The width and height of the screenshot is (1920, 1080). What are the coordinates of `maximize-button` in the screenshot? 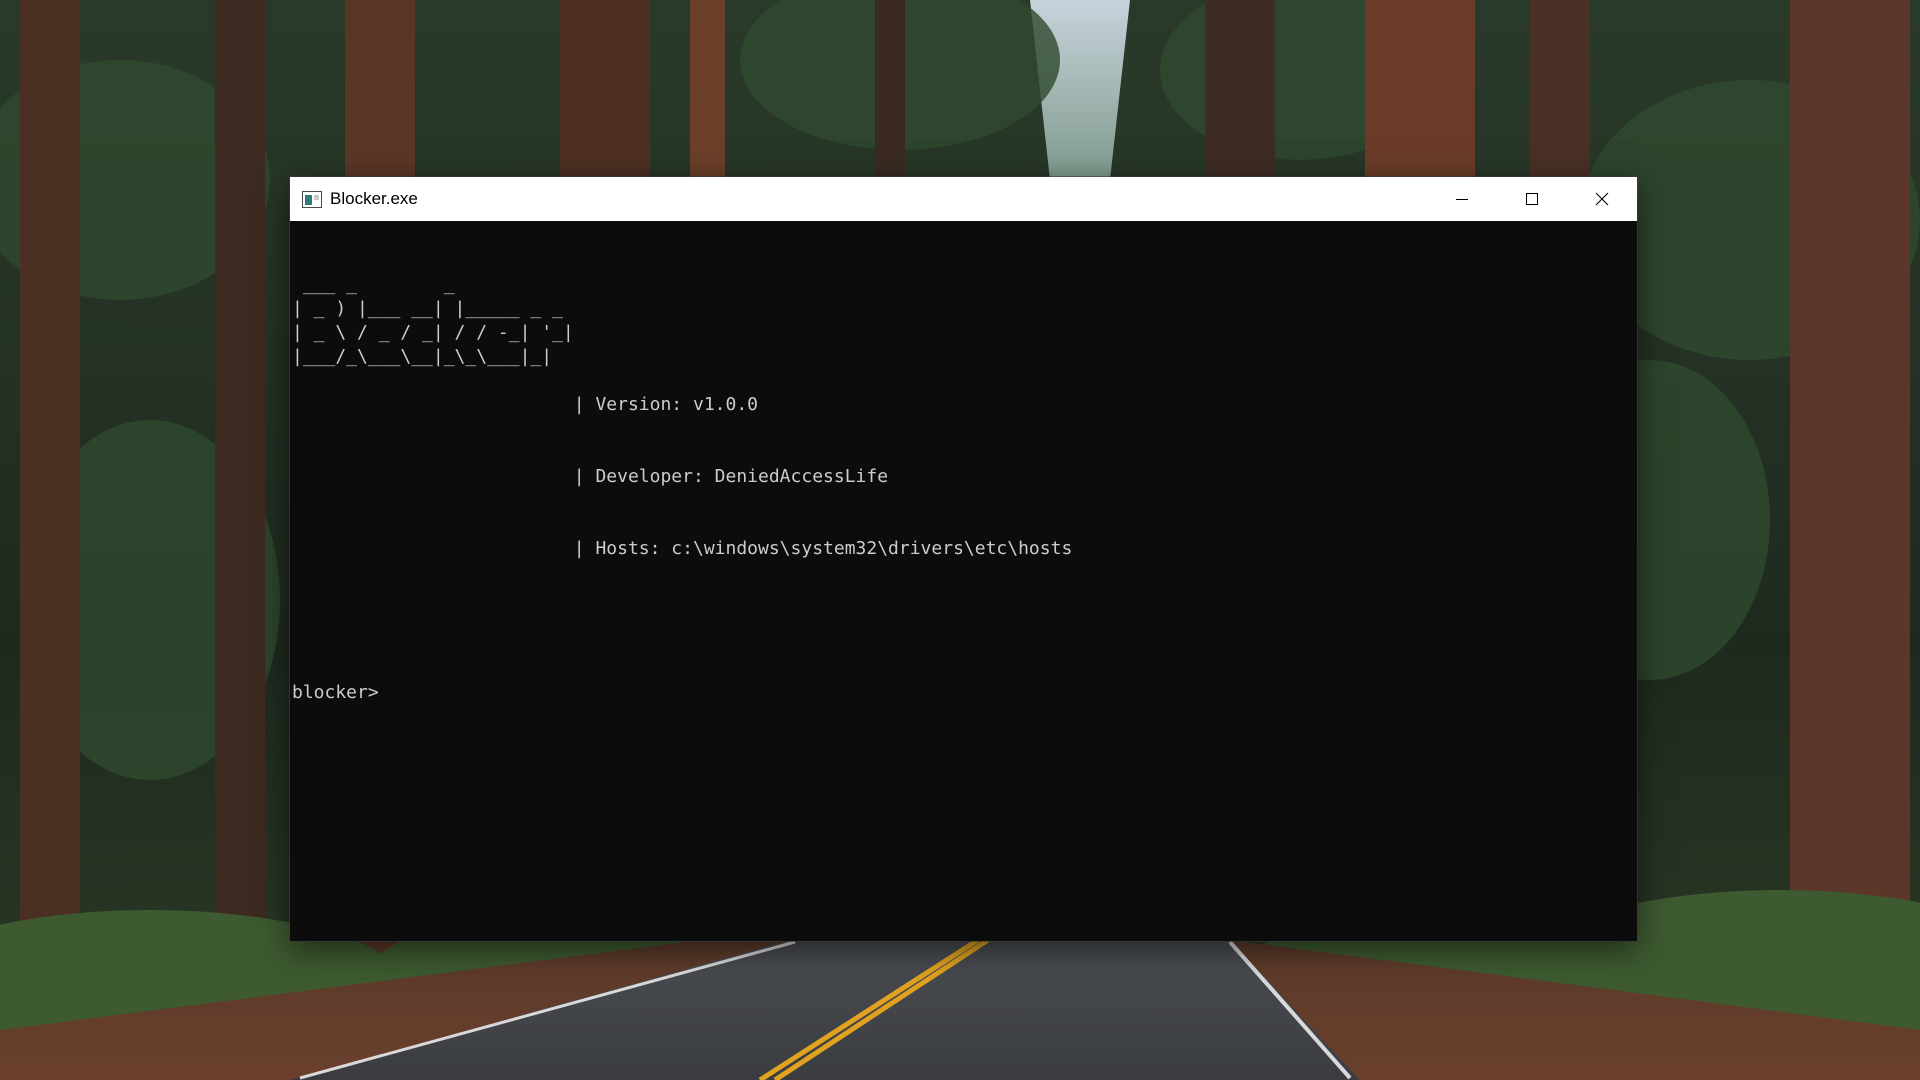 It's located at (1532, 199).